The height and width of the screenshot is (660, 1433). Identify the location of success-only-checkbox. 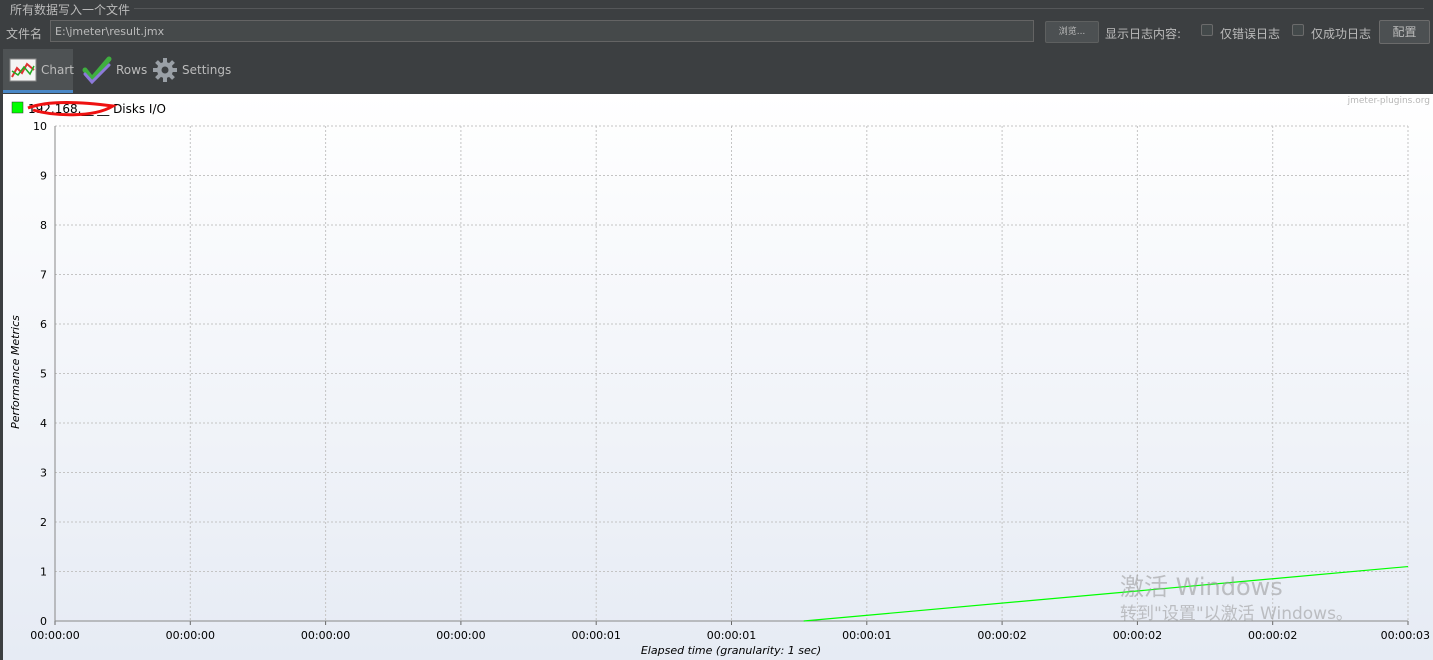
(1298, 30).